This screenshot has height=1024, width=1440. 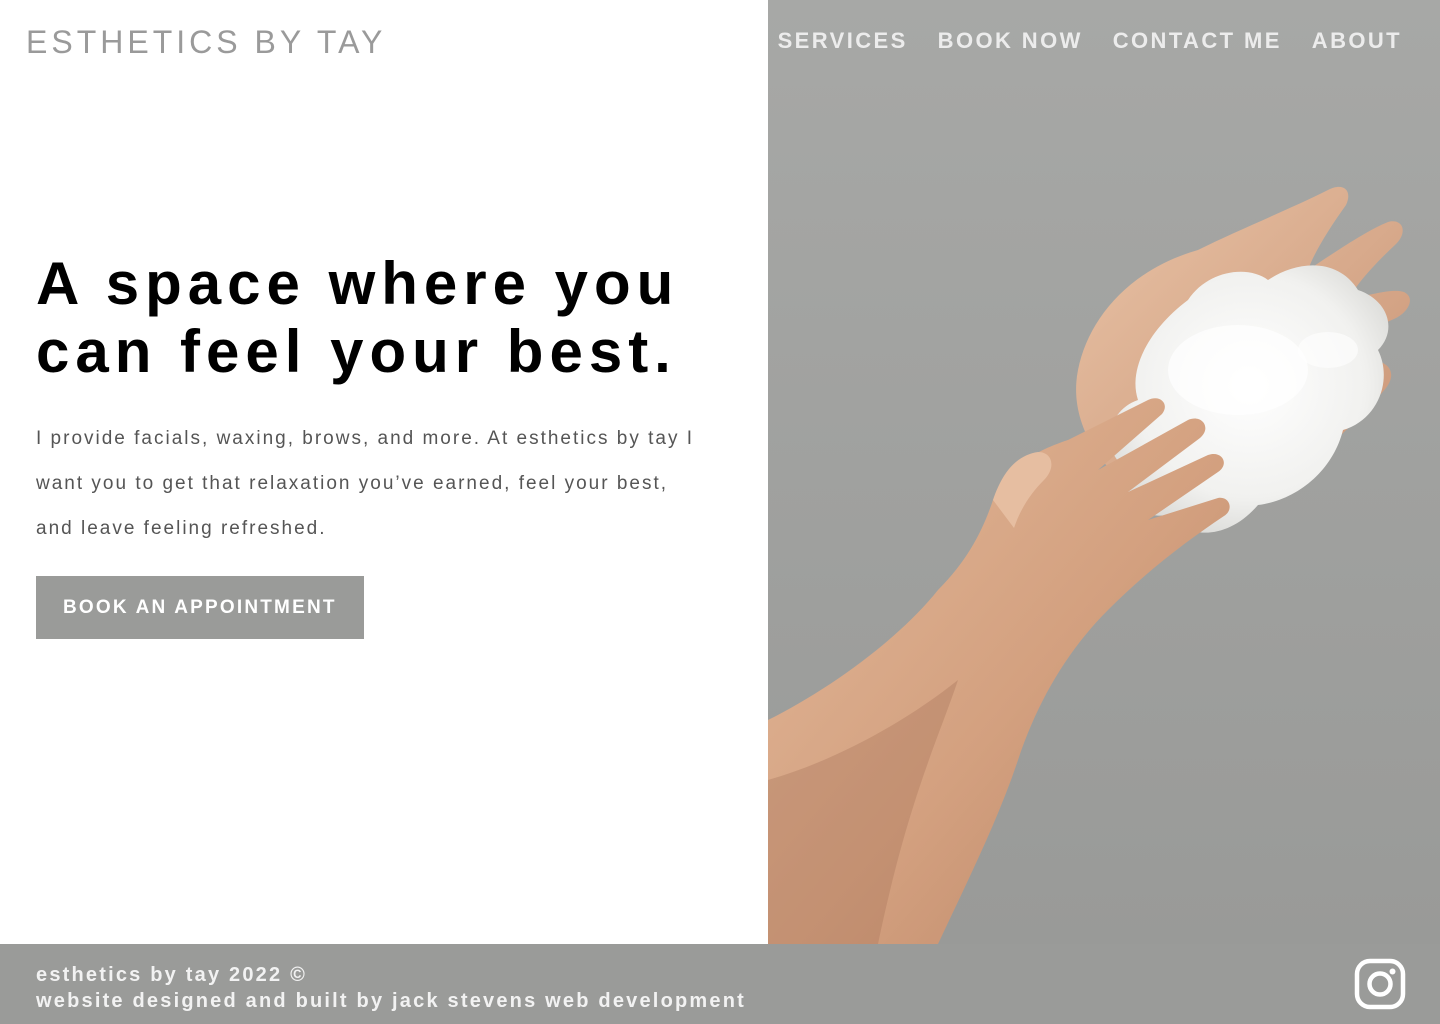 I want to click on instagram-icon, so click(x=1380, y=984).